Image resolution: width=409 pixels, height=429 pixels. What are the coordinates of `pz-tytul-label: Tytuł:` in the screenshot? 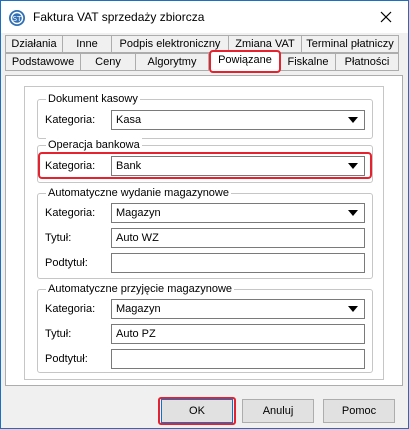 It's located at (58, 334).